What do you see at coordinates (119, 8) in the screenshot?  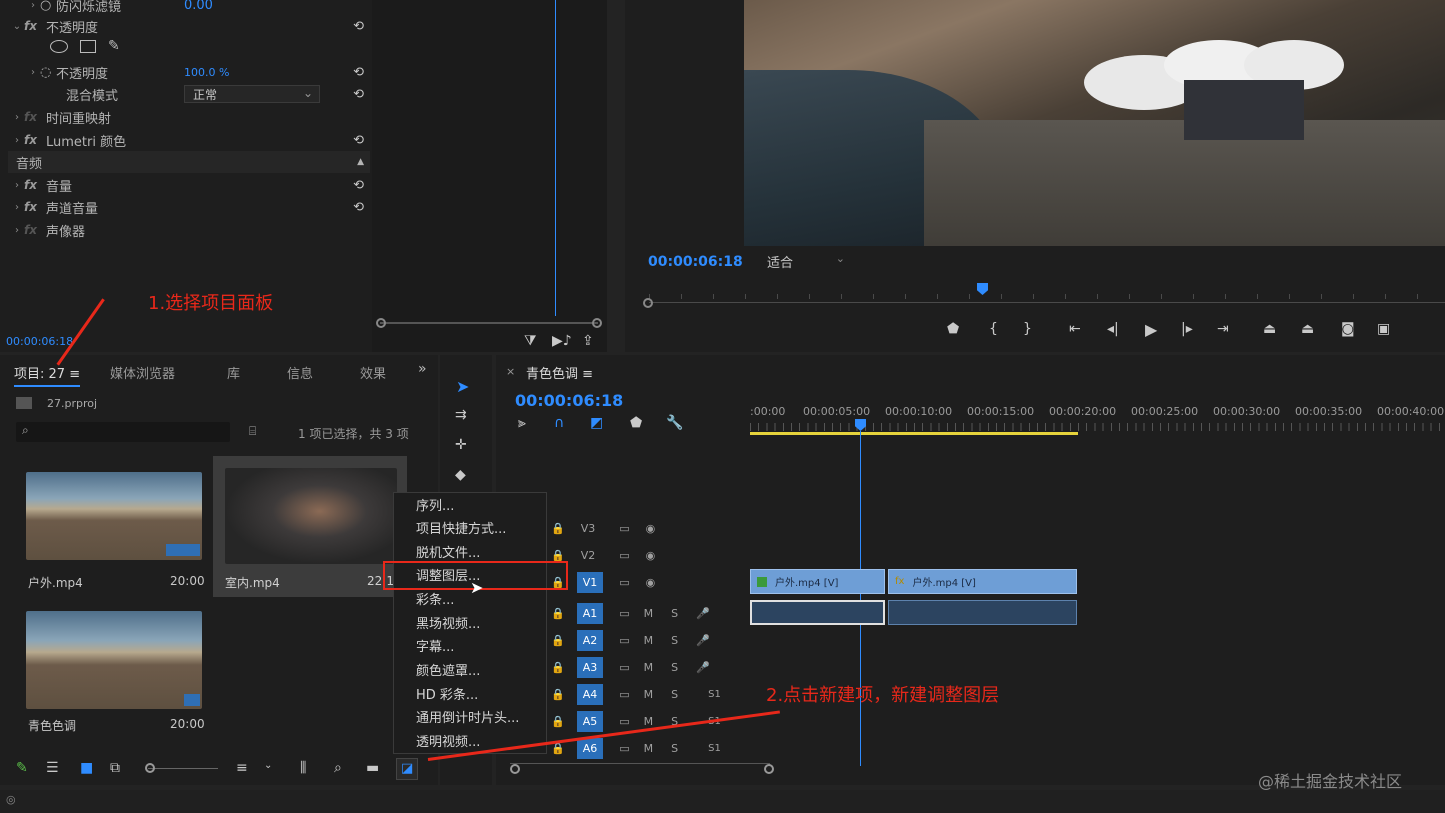 I see `ec-row-flicker: › ○ 防闪烁滤镜 0.00` at bounding box center [119, 8].